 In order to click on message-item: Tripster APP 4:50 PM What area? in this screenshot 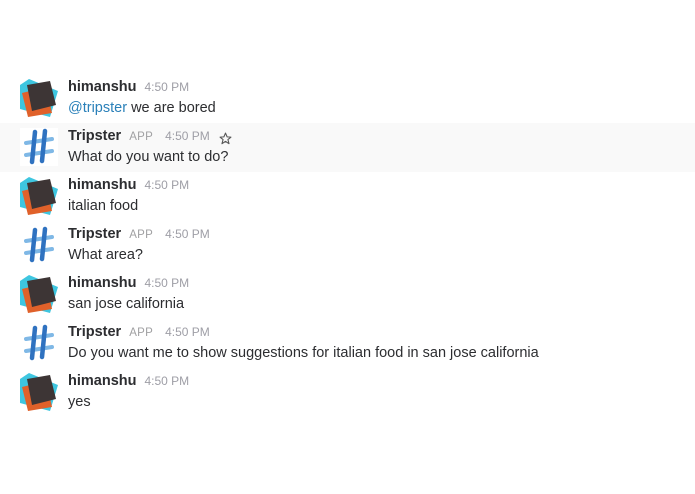, I will do `click(347, 245)`.